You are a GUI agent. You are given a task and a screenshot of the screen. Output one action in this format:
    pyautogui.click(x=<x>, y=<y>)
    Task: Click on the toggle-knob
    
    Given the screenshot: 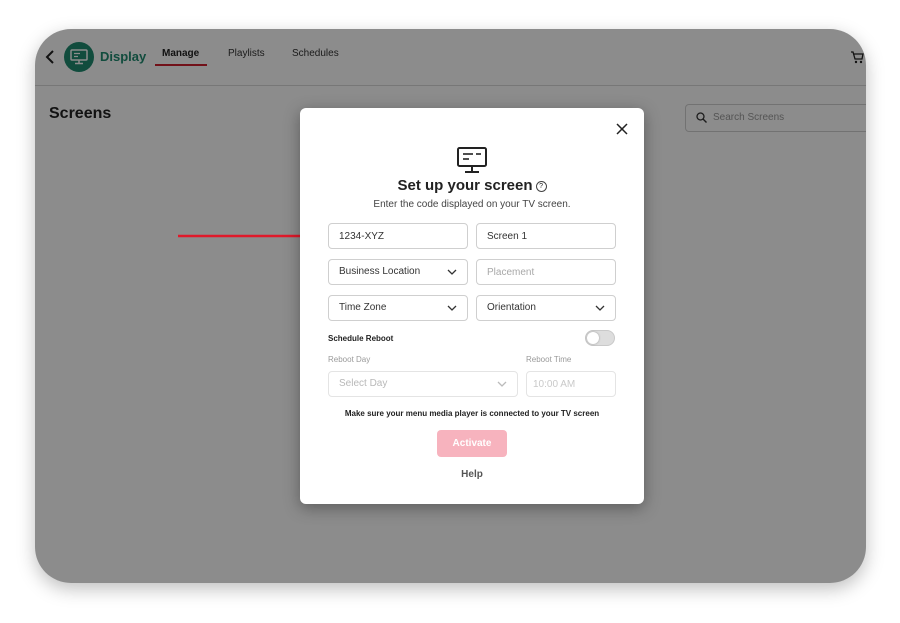 What is the action you would take?
    pyautogui.click(x=593, y=338)
    